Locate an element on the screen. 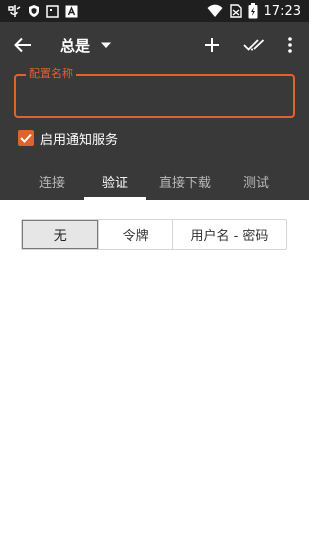 Image resolution: width=320 pixels, height=550 pixels. tab-bar: 连接 验证 直接下载 测试 is located at coordinates (154, 181).